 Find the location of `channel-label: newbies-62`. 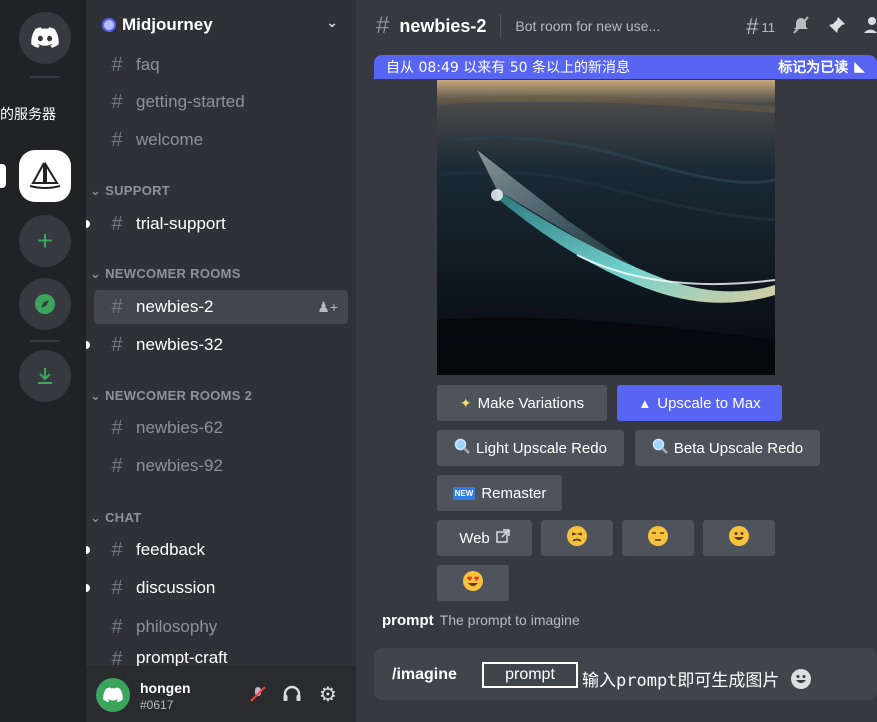

channel-label: newbies-62 is located at coordinates (179, 427).